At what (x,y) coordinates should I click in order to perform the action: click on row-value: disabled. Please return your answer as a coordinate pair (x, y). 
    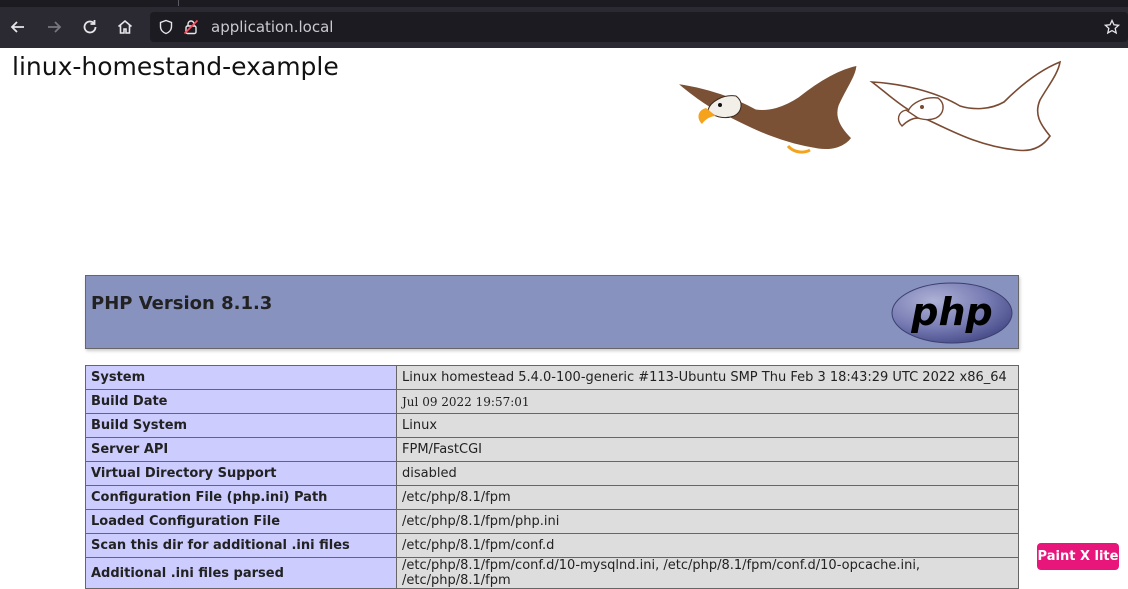
    Looking at the image, I should click on (707, 473).